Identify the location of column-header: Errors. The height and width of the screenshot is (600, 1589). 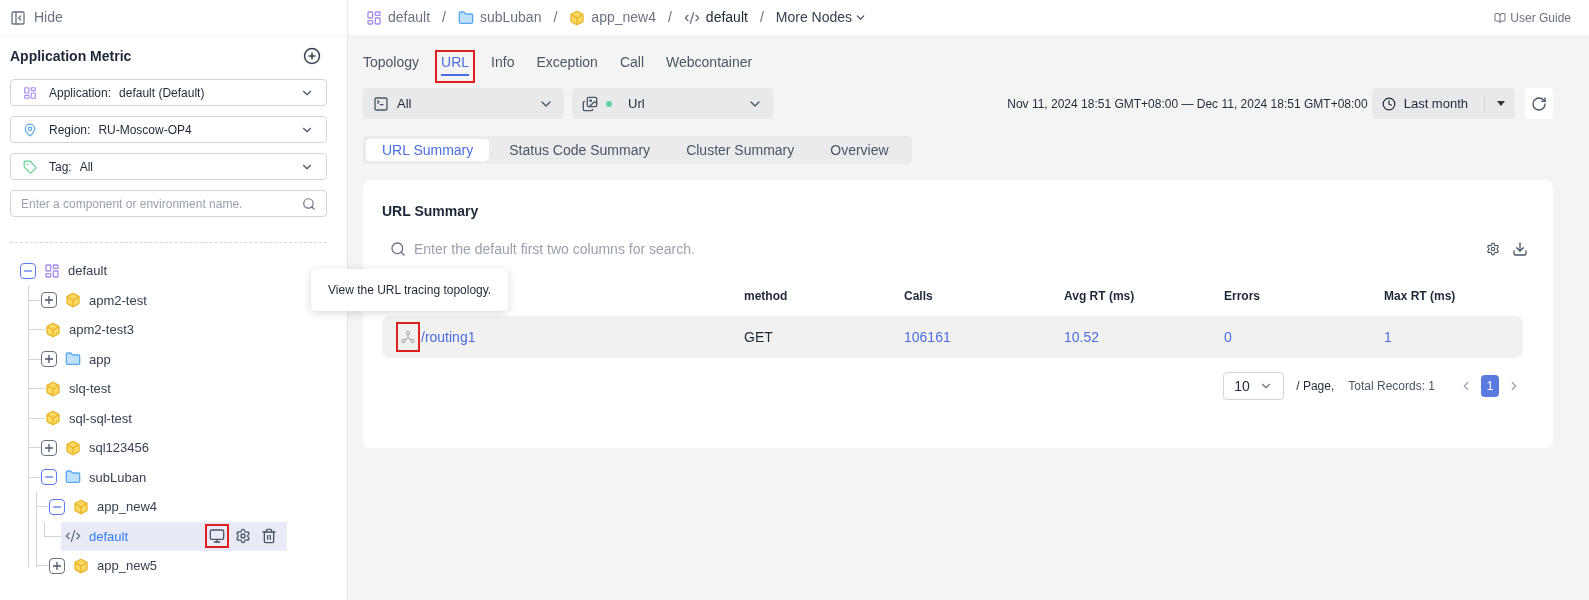
(1243, 296).